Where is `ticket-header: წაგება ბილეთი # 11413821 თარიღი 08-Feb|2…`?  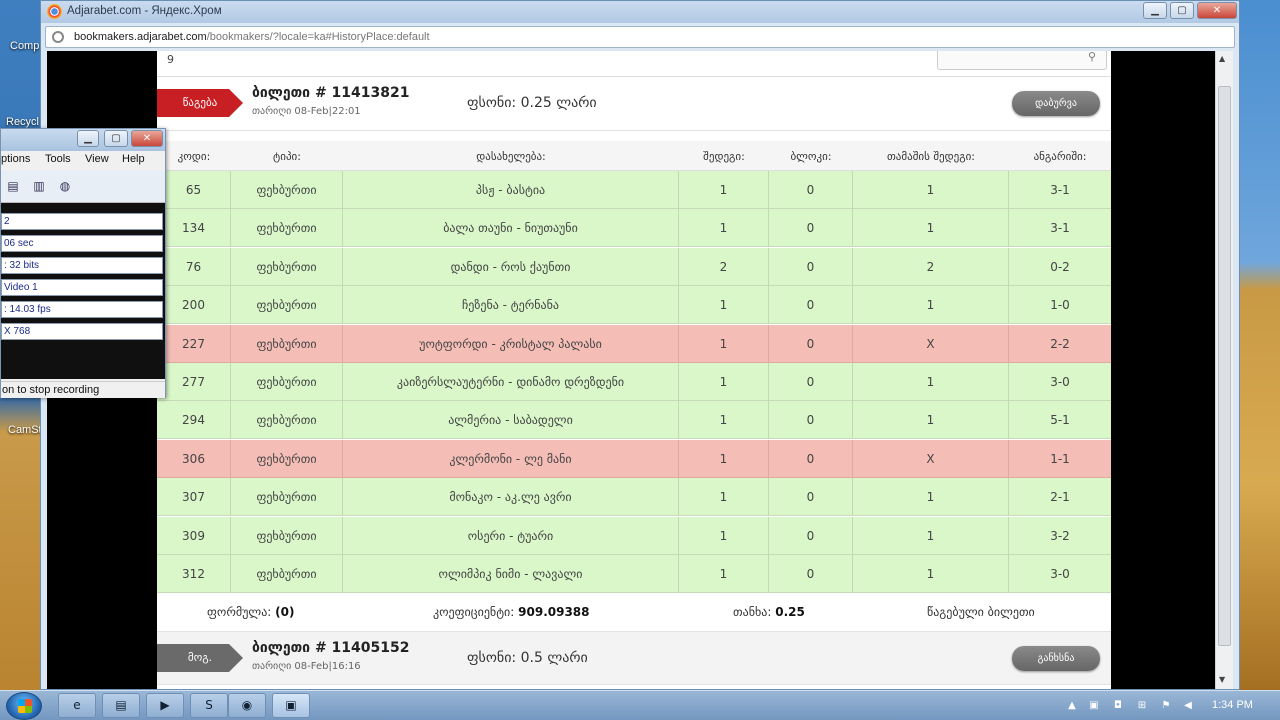 ticket-header: წაგება ბილეთი # 11413821 თარიღი 08-Feb|2… is located at coordinates (634, 104).